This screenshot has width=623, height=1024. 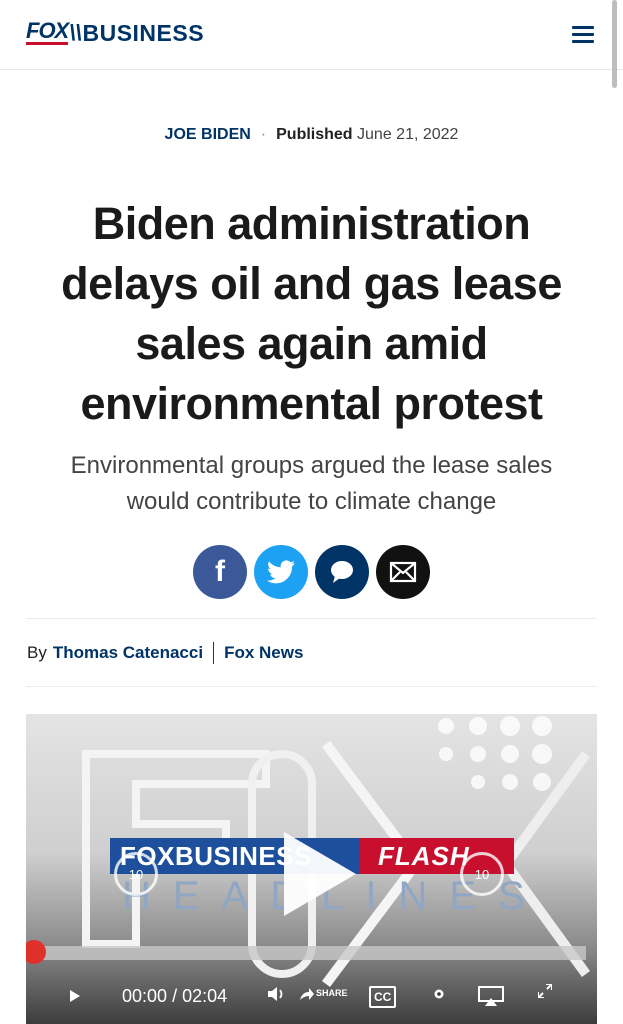 What do you see at coordinates (383, 997) in the screenshot?
I see `closed-captions-button: CC` at bounding box center [383, 997].